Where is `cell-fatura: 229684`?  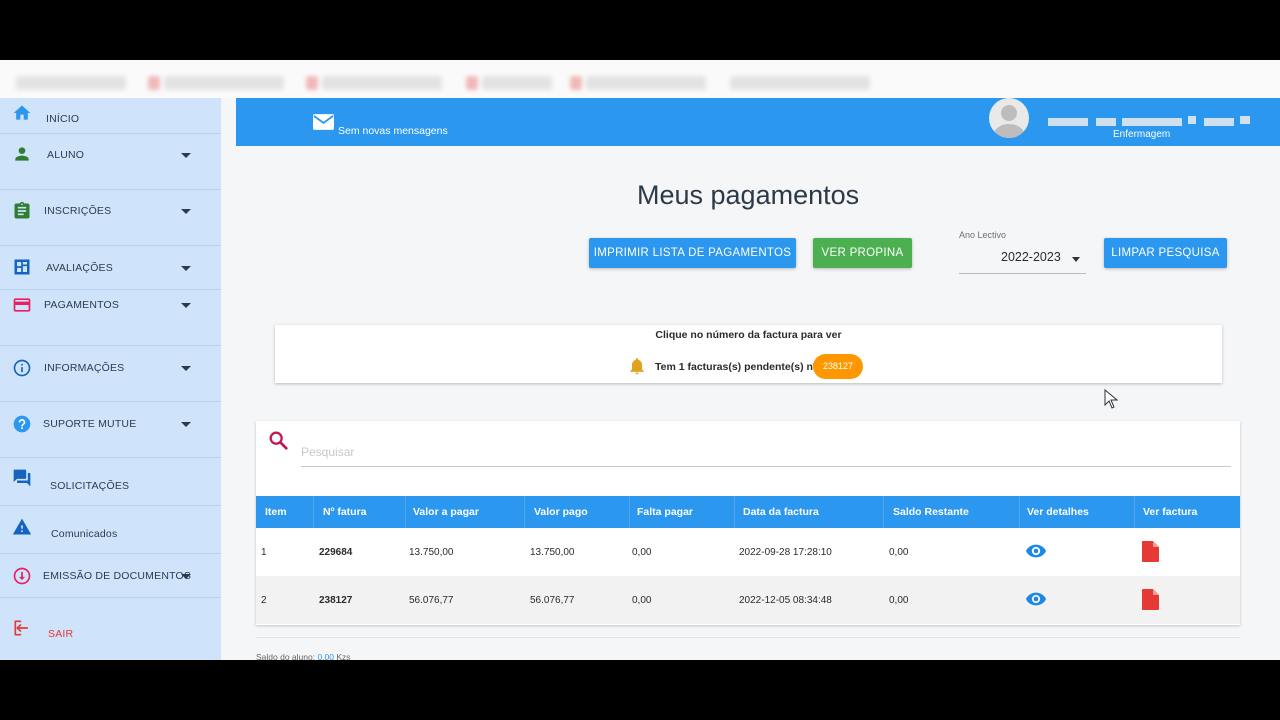
cell-fatura: 229684 is located at coordinates (335, 552).